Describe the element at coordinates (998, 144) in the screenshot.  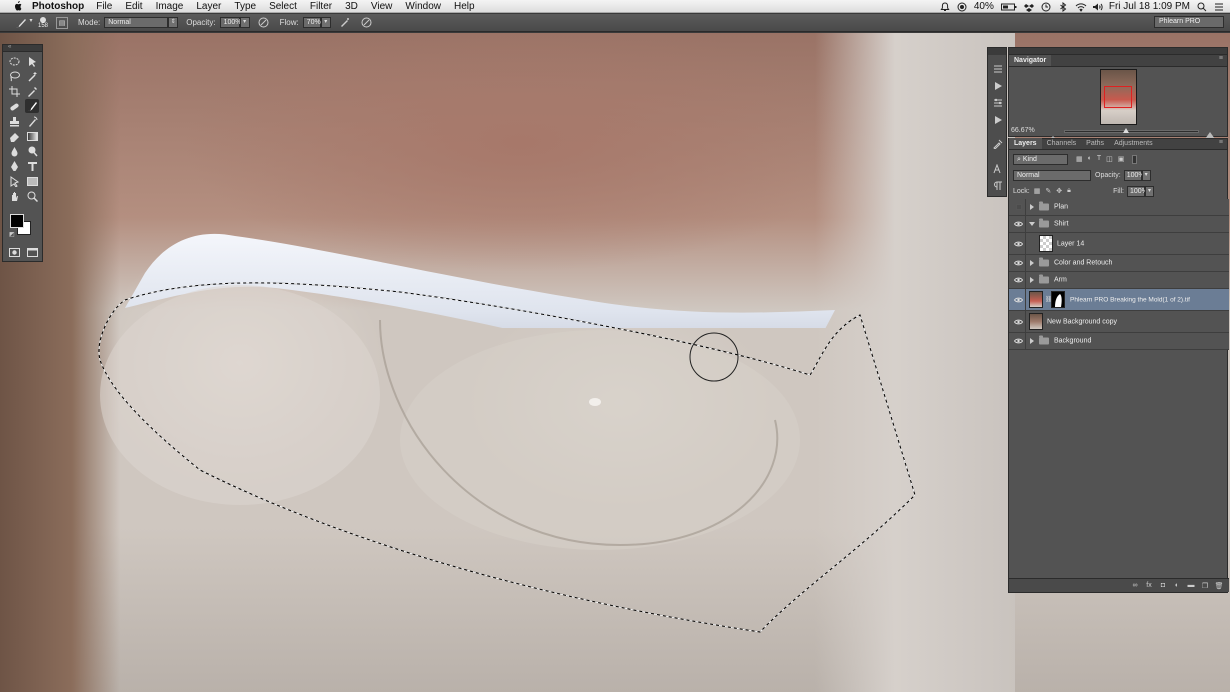
I see `tool-presets-icon` at that location.